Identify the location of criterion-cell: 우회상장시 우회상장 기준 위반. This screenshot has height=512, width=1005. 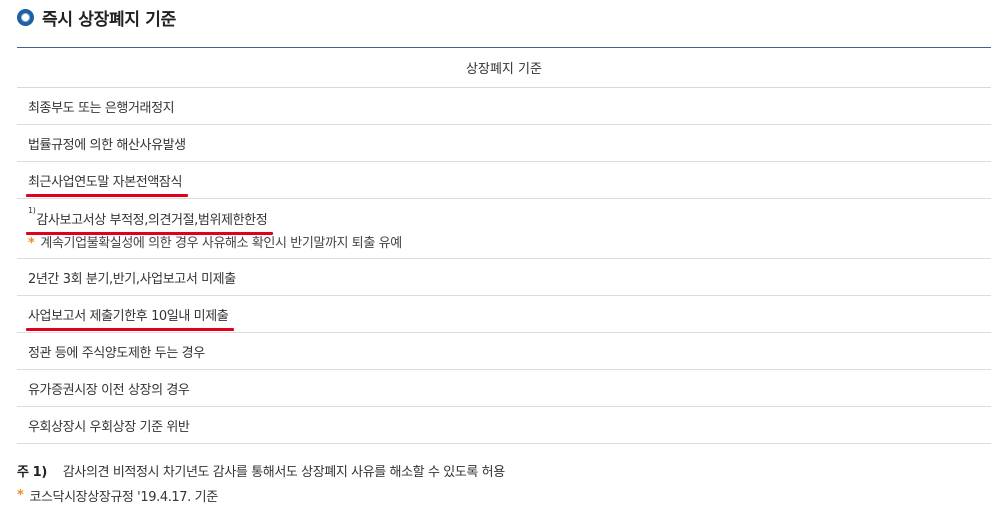
(504, 425).